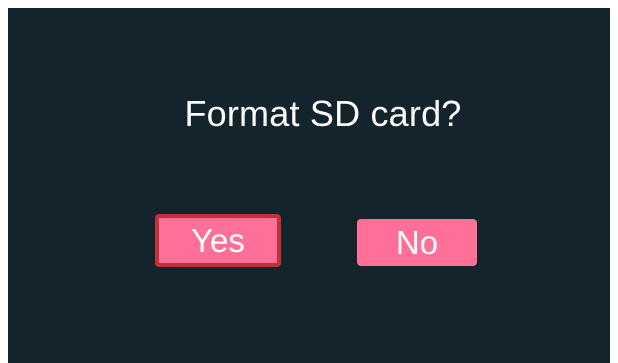 This screenshot has width=618, height=363. I want to click on yes-button: Yes, so click(218, 240).